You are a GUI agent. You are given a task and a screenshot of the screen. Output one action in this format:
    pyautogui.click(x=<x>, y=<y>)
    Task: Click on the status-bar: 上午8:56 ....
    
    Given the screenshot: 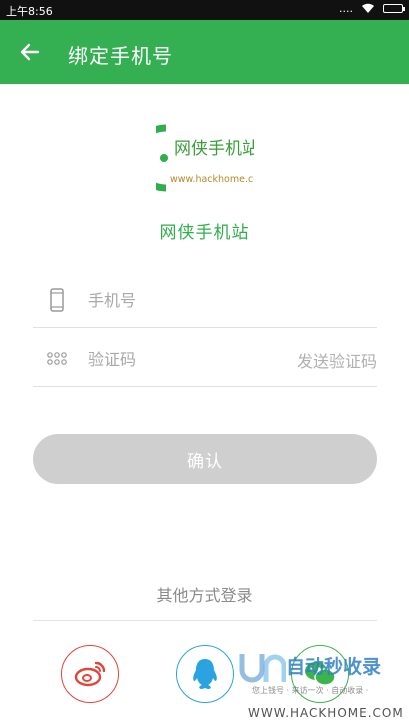 What is the action you would take?
    pyautogui.click(x=204, y=10)
    